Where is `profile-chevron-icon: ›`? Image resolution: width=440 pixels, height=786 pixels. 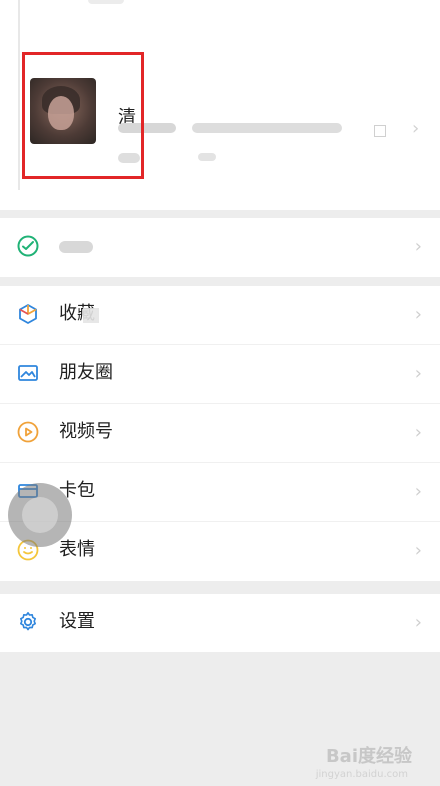 profile-chevron-icon: › is located at coordinates (416, 128).